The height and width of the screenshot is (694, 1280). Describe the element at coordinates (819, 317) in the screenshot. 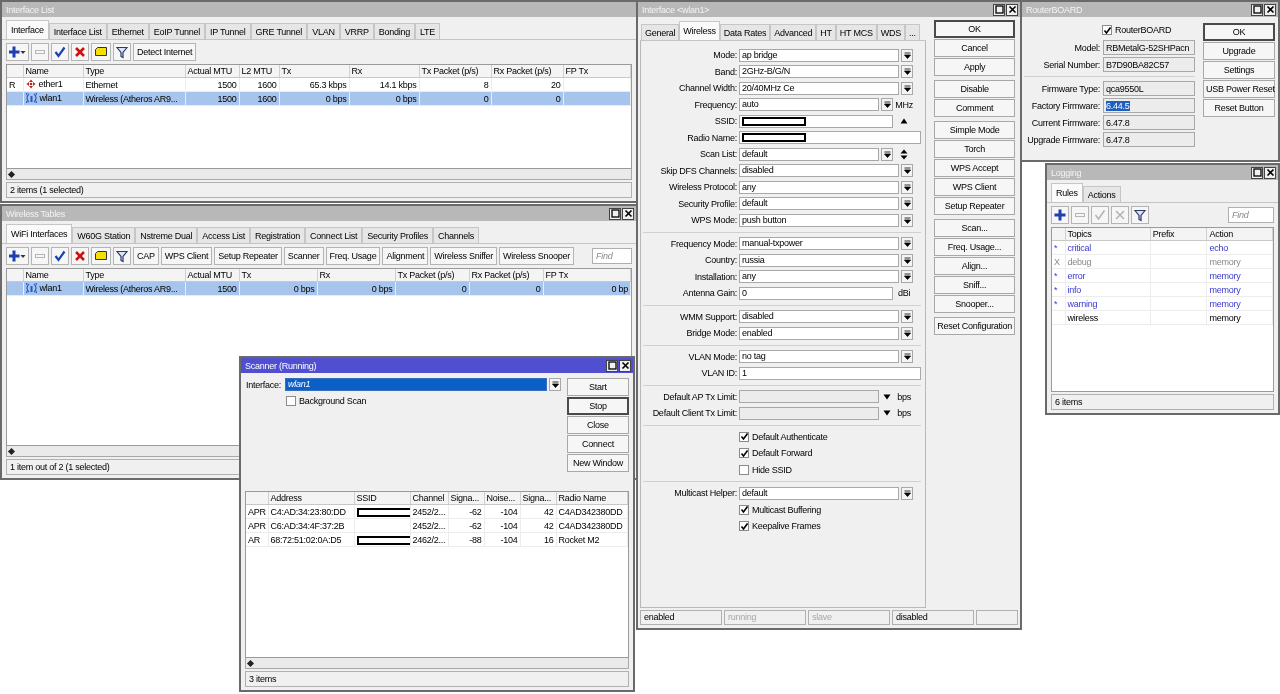

I see `select-field: disabled` at that location.